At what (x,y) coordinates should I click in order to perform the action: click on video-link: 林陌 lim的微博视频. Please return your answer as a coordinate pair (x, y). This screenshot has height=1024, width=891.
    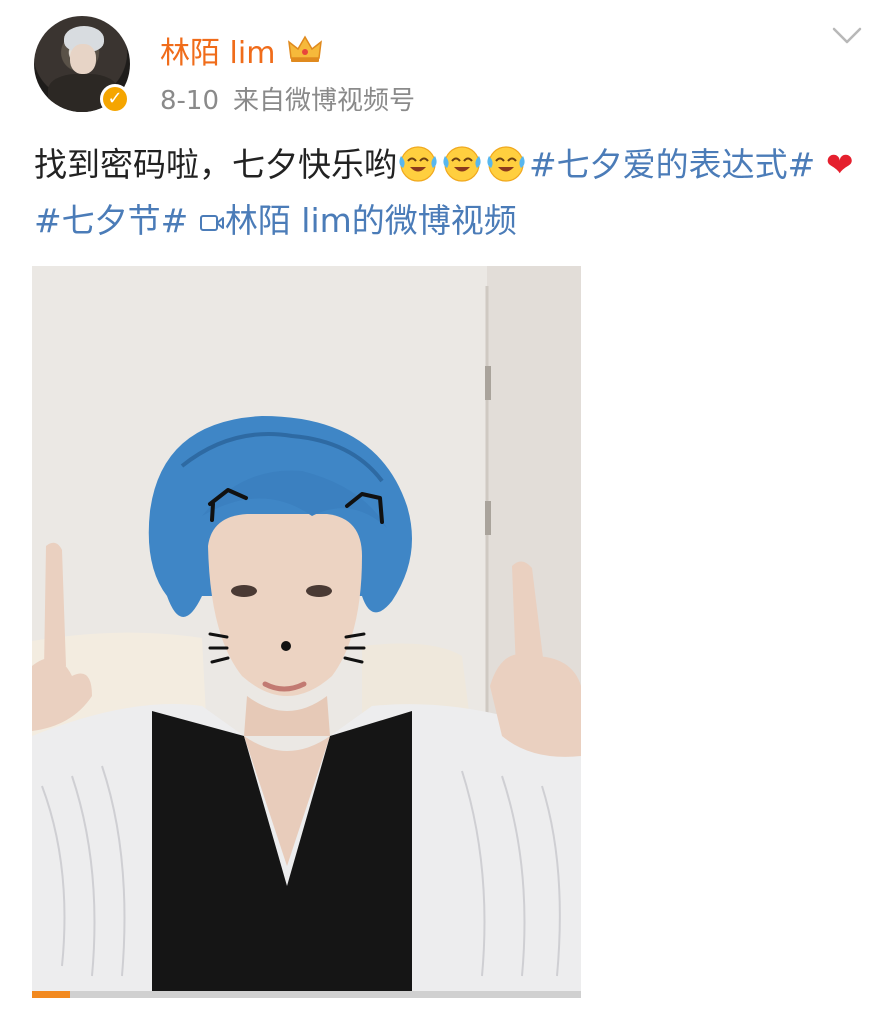
    Looking at the image, I should click on (358, 220).